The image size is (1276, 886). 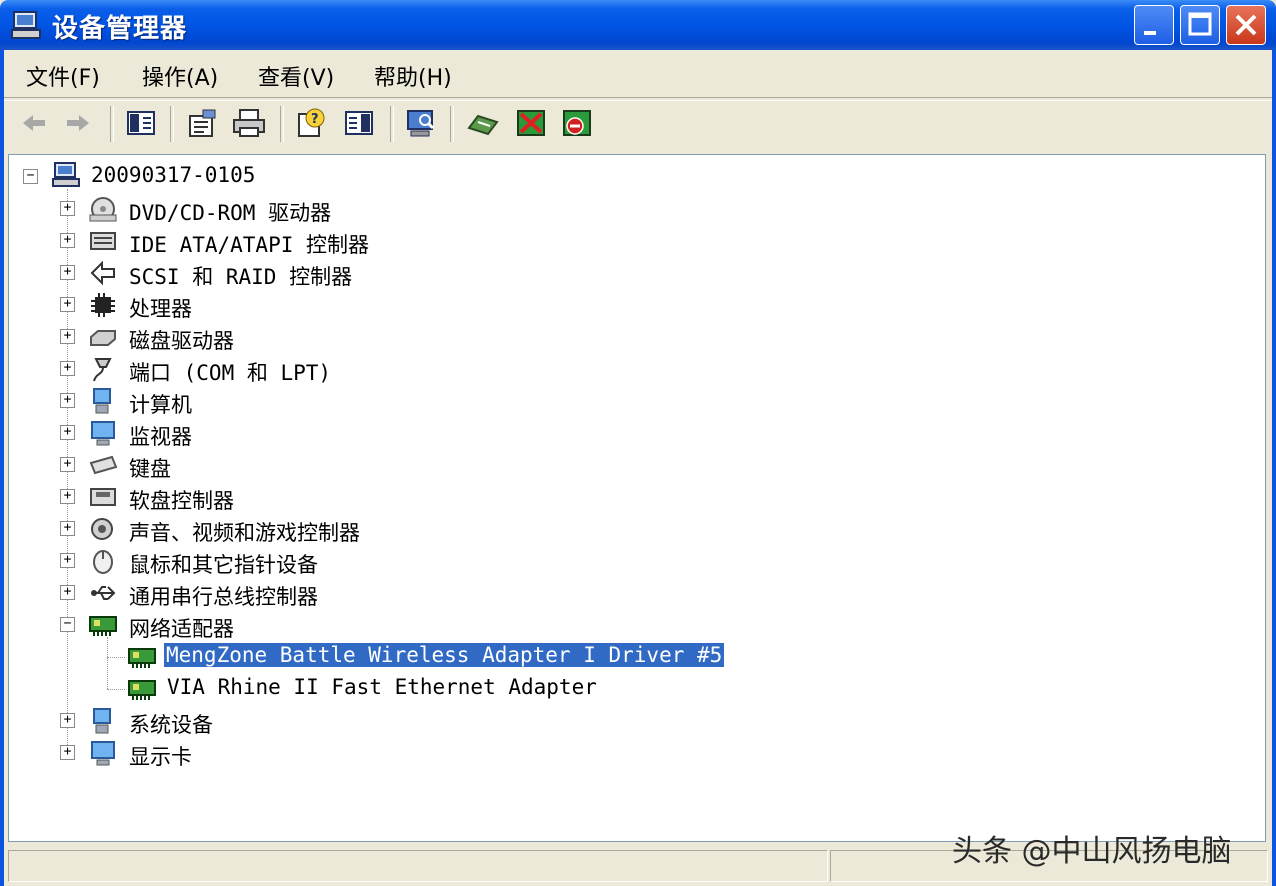 What do you see at coordinates (181, 628) in the screenshot?
I see `tree-item-category: 网络适配器` at bounding box center [181, 628].